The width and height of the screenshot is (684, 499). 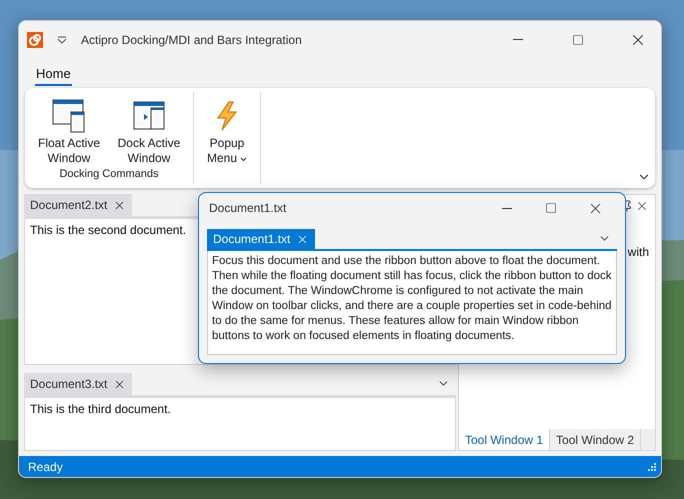 What do you see at coordinates (638, 253) in the screenshot?
I see `tool-window-text: with` at bounding box center [638, 253].